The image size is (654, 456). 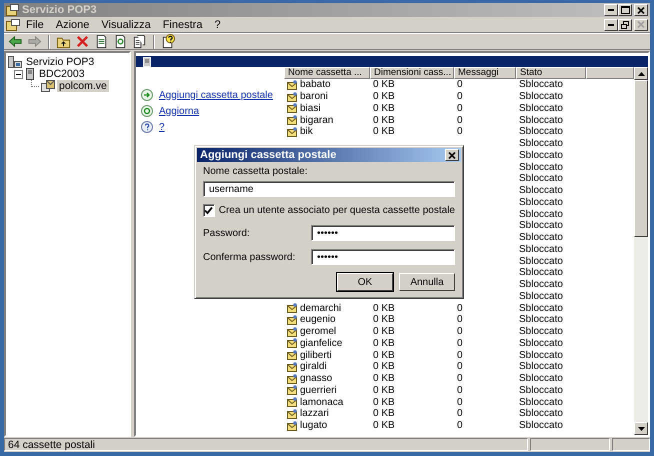 What do you see at coordinates (317, 120) in the screenshot?
I see `mailbox-name: bigaran` at bounding box center [317, 120].